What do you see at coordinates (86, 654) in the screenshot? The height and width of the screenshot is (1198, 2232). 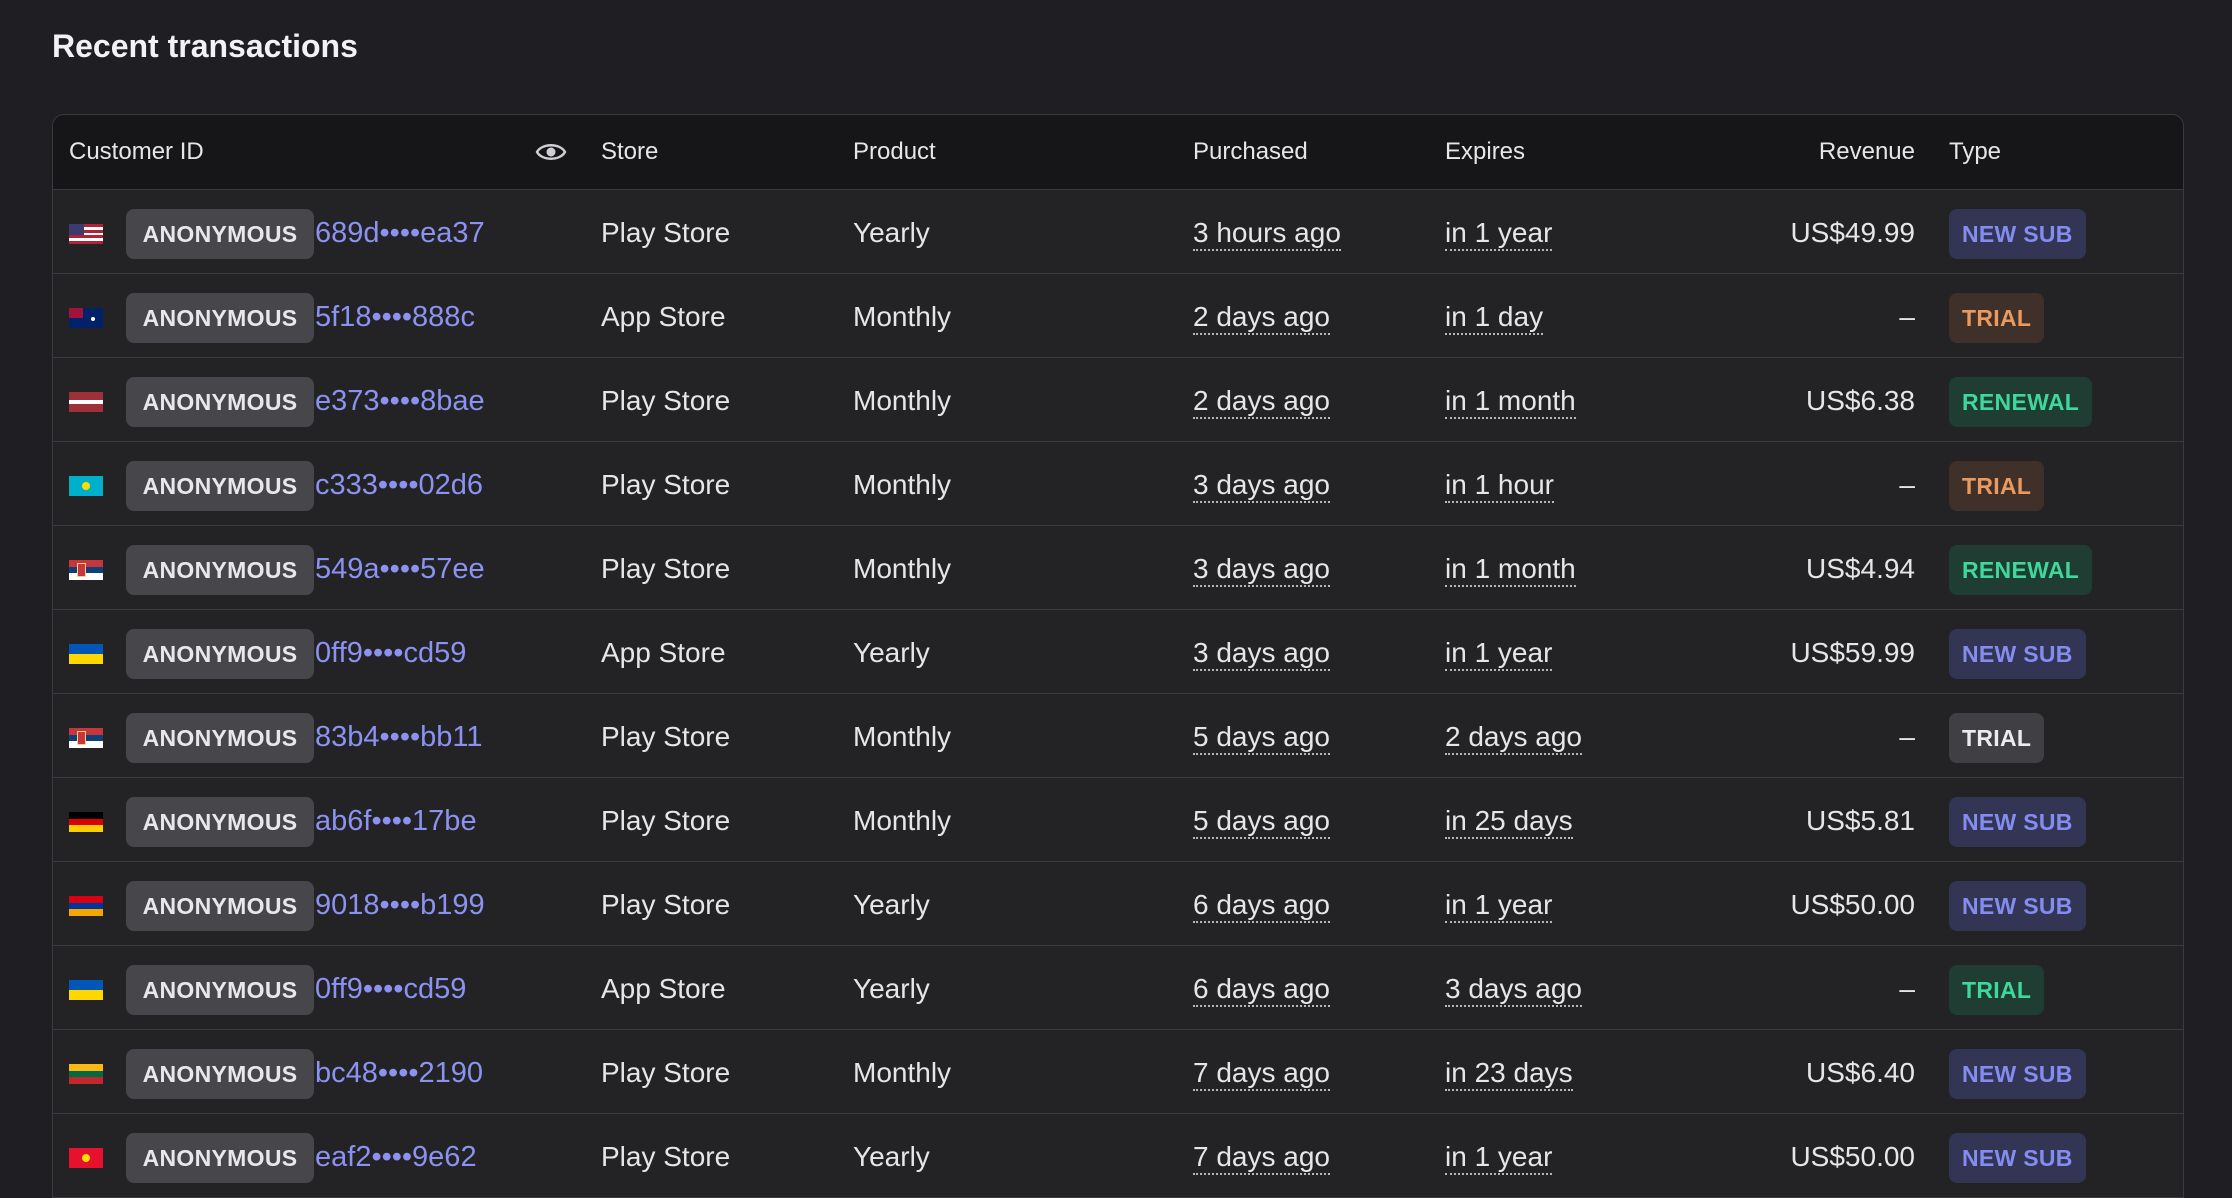 I see `flag-ua-icon` at bounding box center [86, 654].